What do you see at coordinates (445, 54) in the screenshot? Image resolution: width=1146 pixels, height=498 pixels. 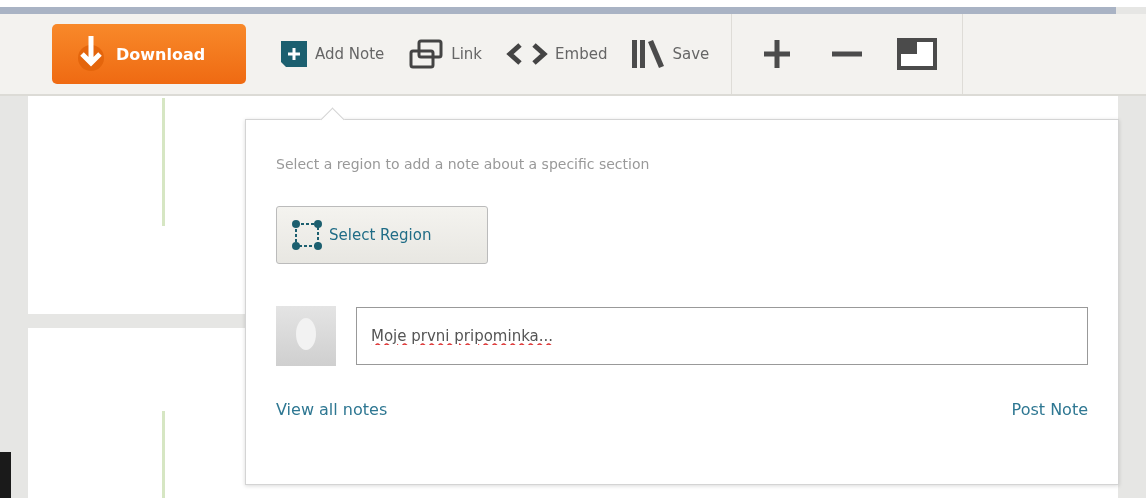 I see `link-button: Link` at bounding box center [445, 54].